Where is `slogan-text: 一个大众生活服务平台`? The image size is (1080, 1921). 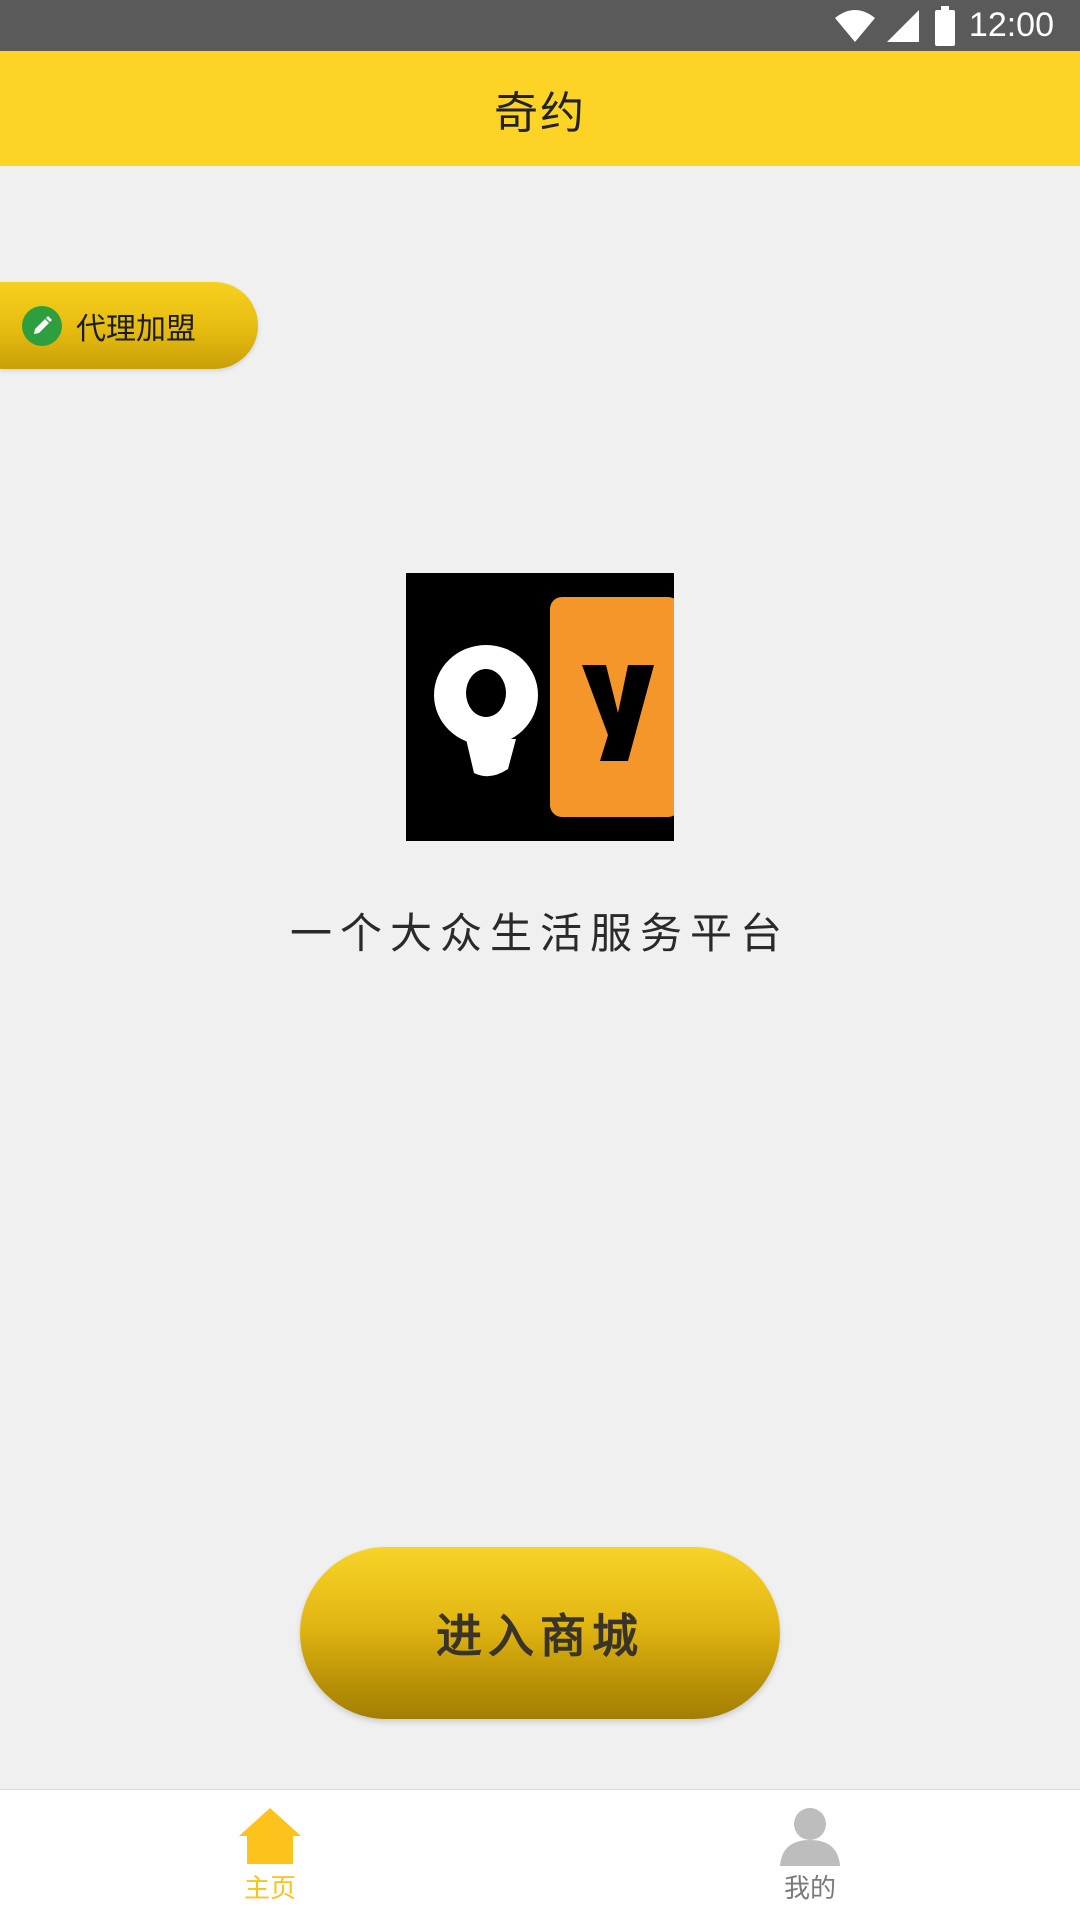 slogan-text: 一个大众生活服务平台 is located at coordinates (539, 933).